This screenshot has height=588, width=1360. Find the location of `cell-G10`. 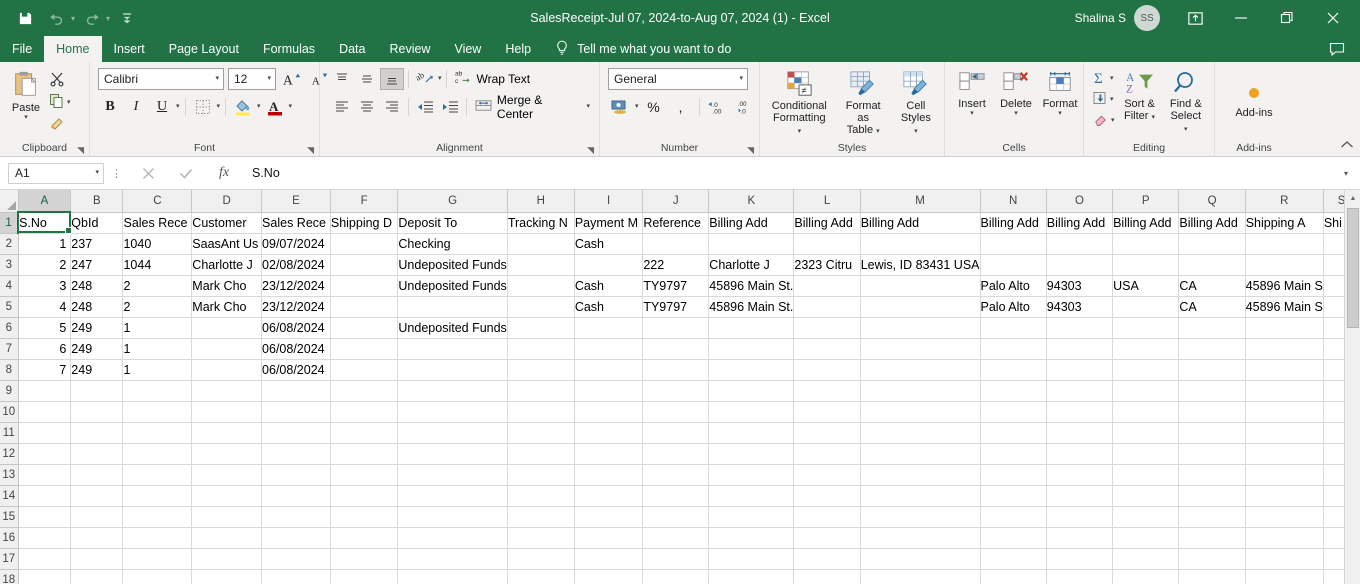

cell-G10 is located at coordinates (452, 412).